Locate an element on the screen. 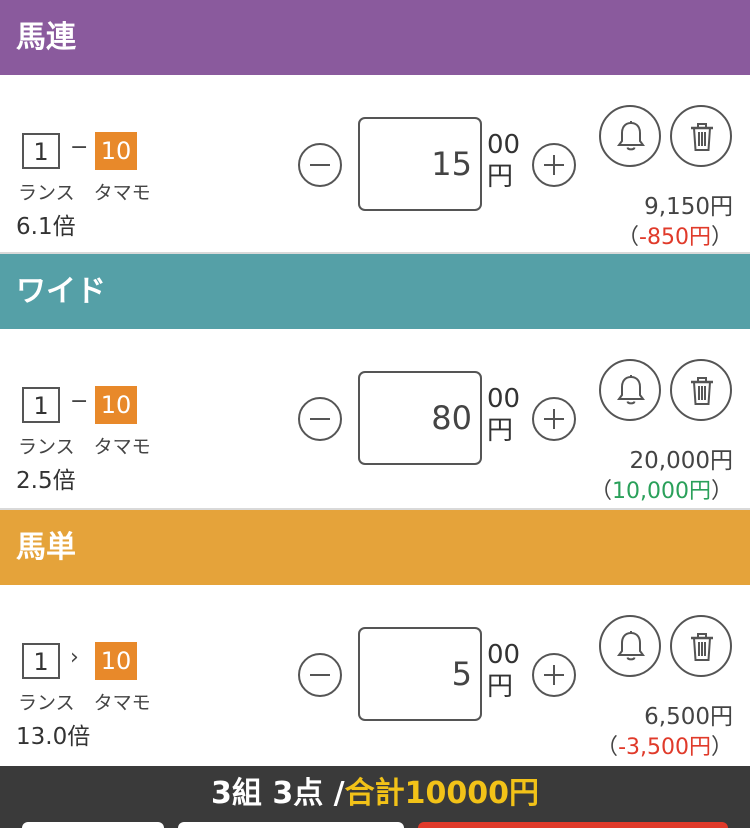  payout-difference: （10,000円） is located at coordinates (661, 489).